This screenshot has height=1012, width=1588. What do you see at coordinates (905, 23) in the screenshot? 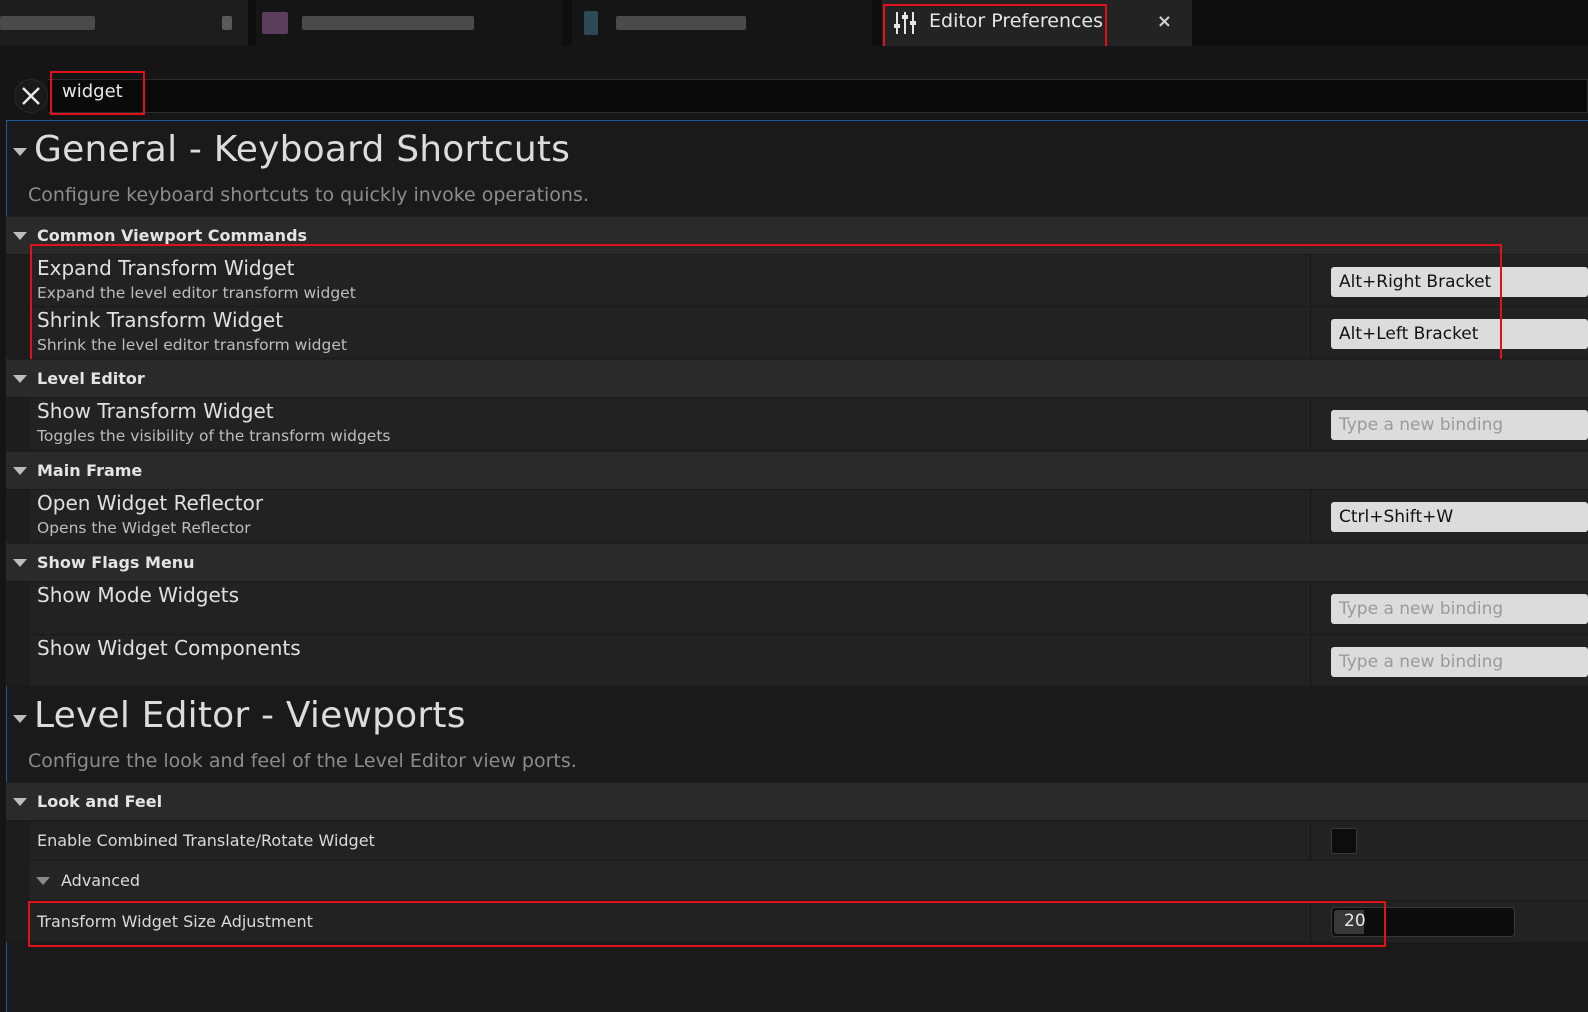
I see `sliders-icon` at bounding box center [905, 23].